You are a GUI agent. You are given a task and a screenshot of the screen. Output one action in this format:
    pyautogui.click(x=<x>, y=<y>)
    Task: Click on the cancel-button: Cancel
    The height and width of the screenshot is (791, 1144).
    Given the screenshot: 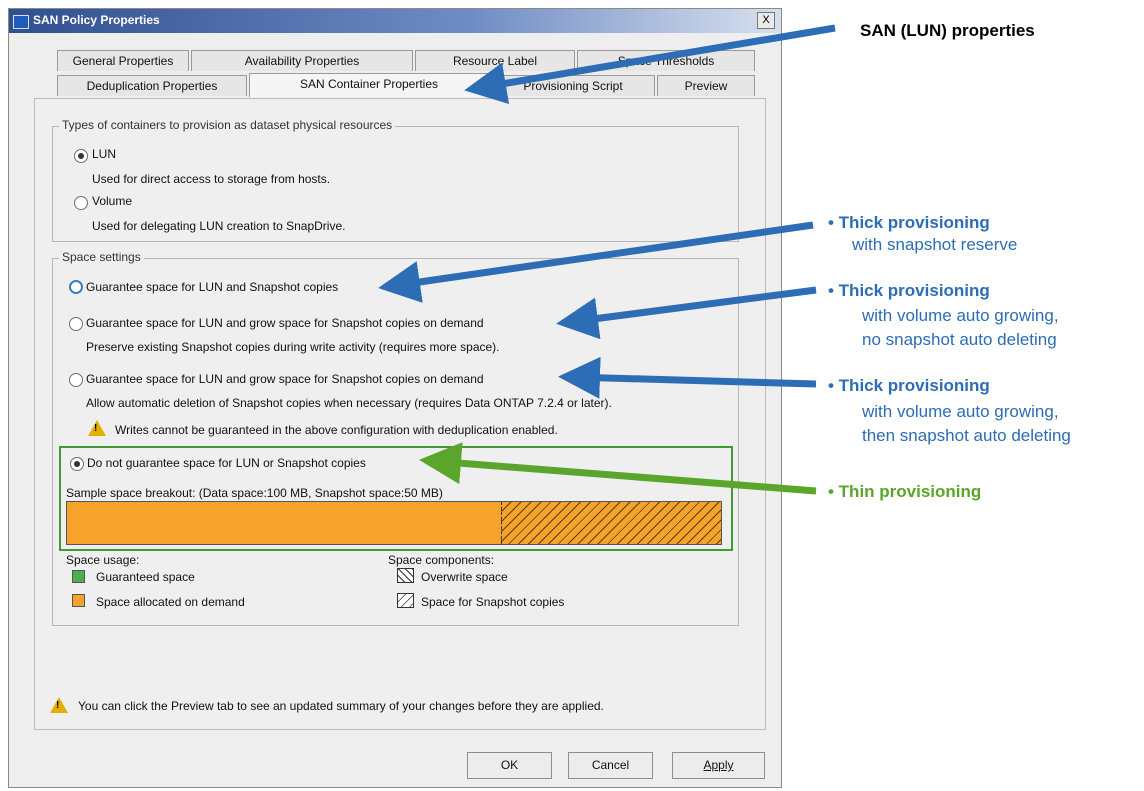 What is the action you would take?
    pyautogui.click(x=610, y=765)
    